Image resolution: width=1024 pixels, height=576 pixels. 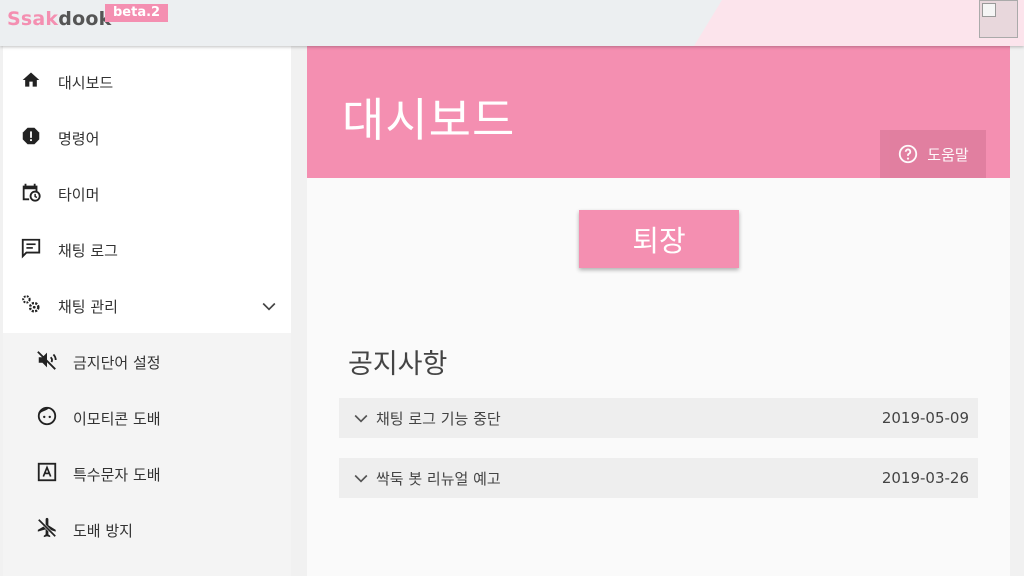 What do you see at coordinates (47, 528) in the screenshot?
I see `airplane-off-icon` at bounding box center [47, 528].